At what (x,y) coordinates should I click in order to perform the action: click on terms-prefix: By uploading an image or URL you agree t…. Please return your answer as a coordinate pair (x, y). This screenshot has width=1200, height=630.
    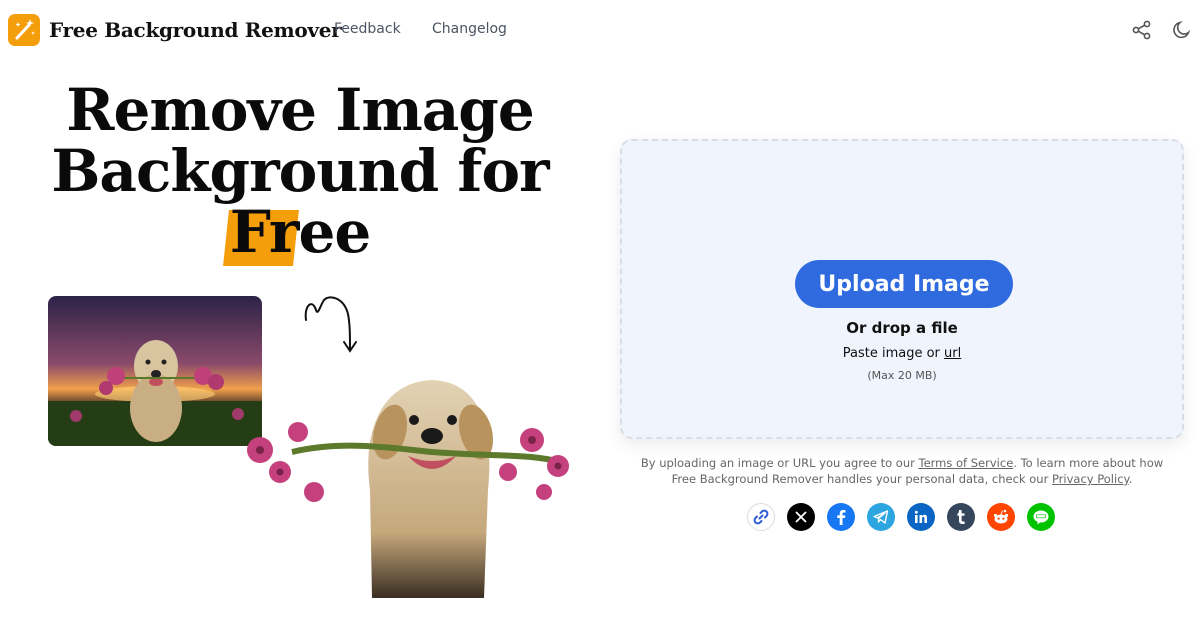
    Looking at the image, I should click on (779, 463).